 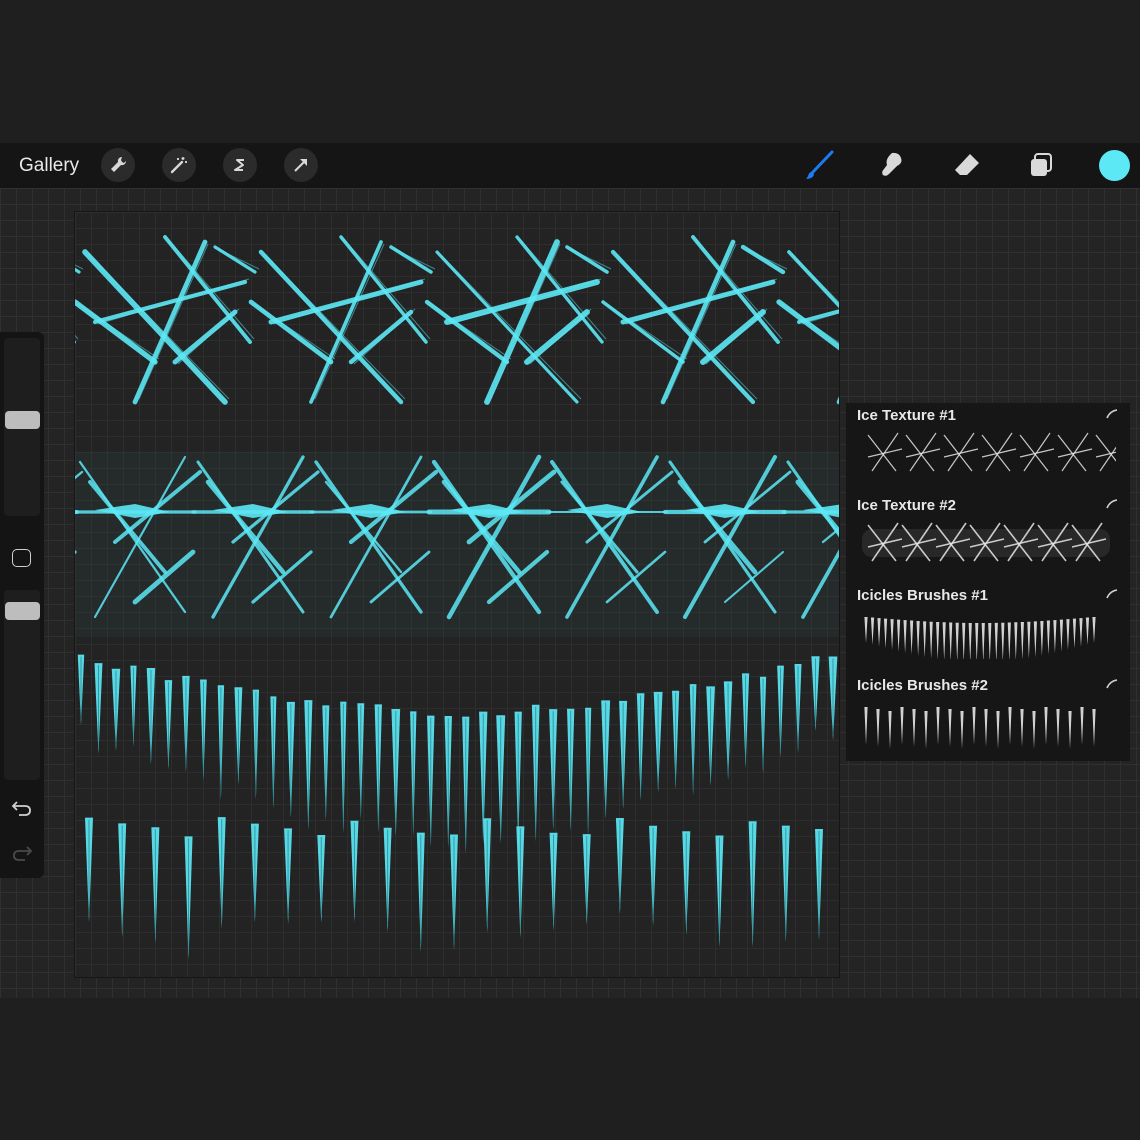 What do you see at coordinates (22, 810) in the screenshot?
I see `undo-icon` at bounding box center [22, 810].